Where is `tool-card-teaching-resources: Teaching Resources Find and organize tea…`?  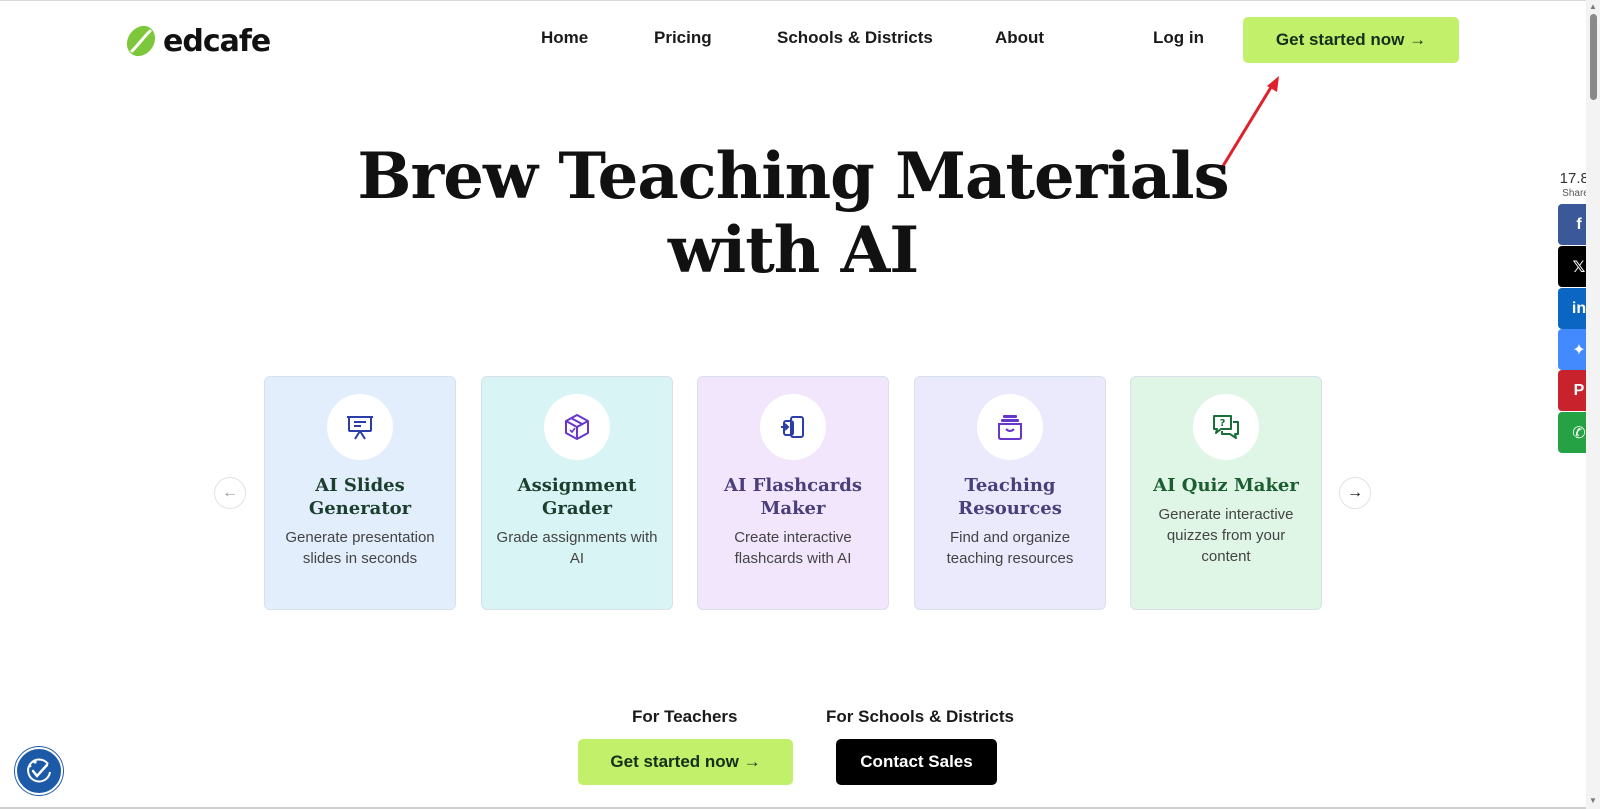
tool-card-teaching-resources: Teaching Resources Find and organize tea… is located at coordinates (1010, 493).